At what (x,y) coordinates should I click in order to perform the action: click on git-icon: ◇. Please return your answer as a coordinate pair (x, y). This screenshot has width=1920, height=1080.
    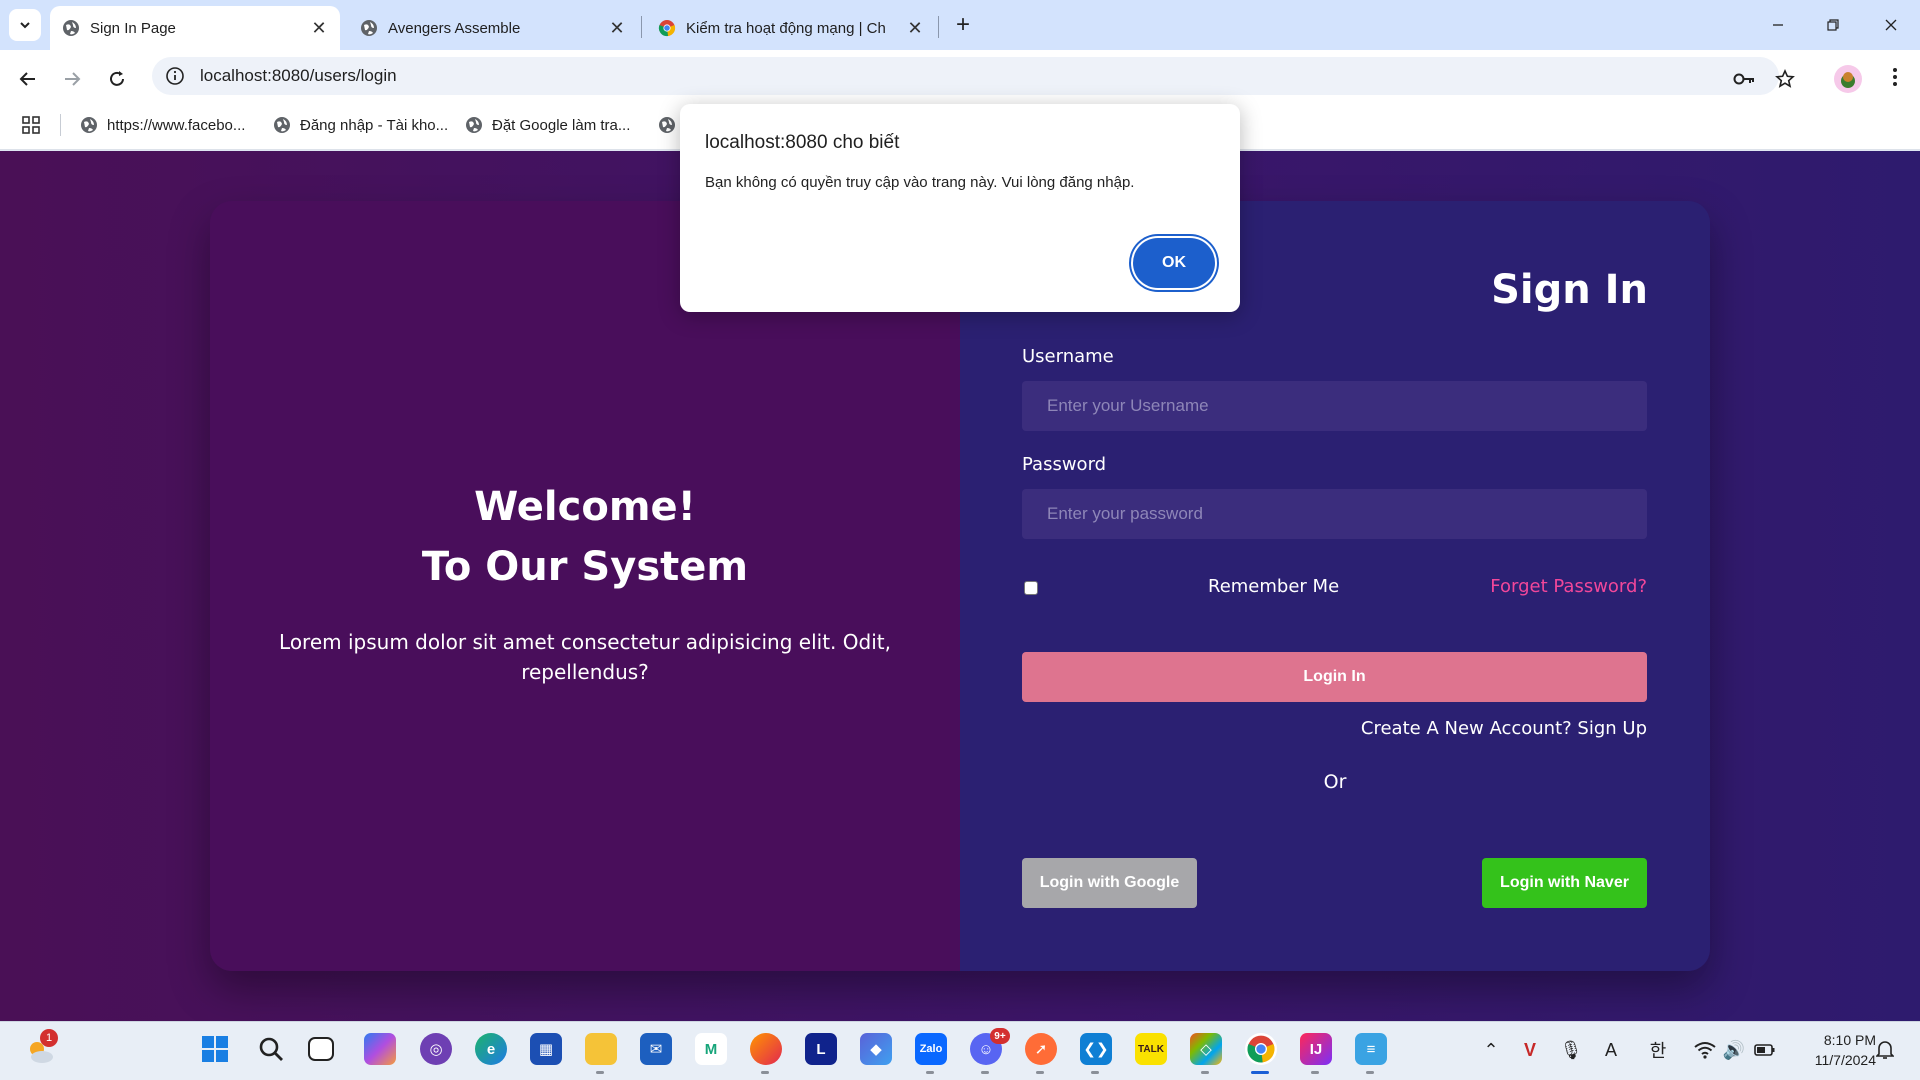
    Looking at the image, I should click on (1206, 1049).